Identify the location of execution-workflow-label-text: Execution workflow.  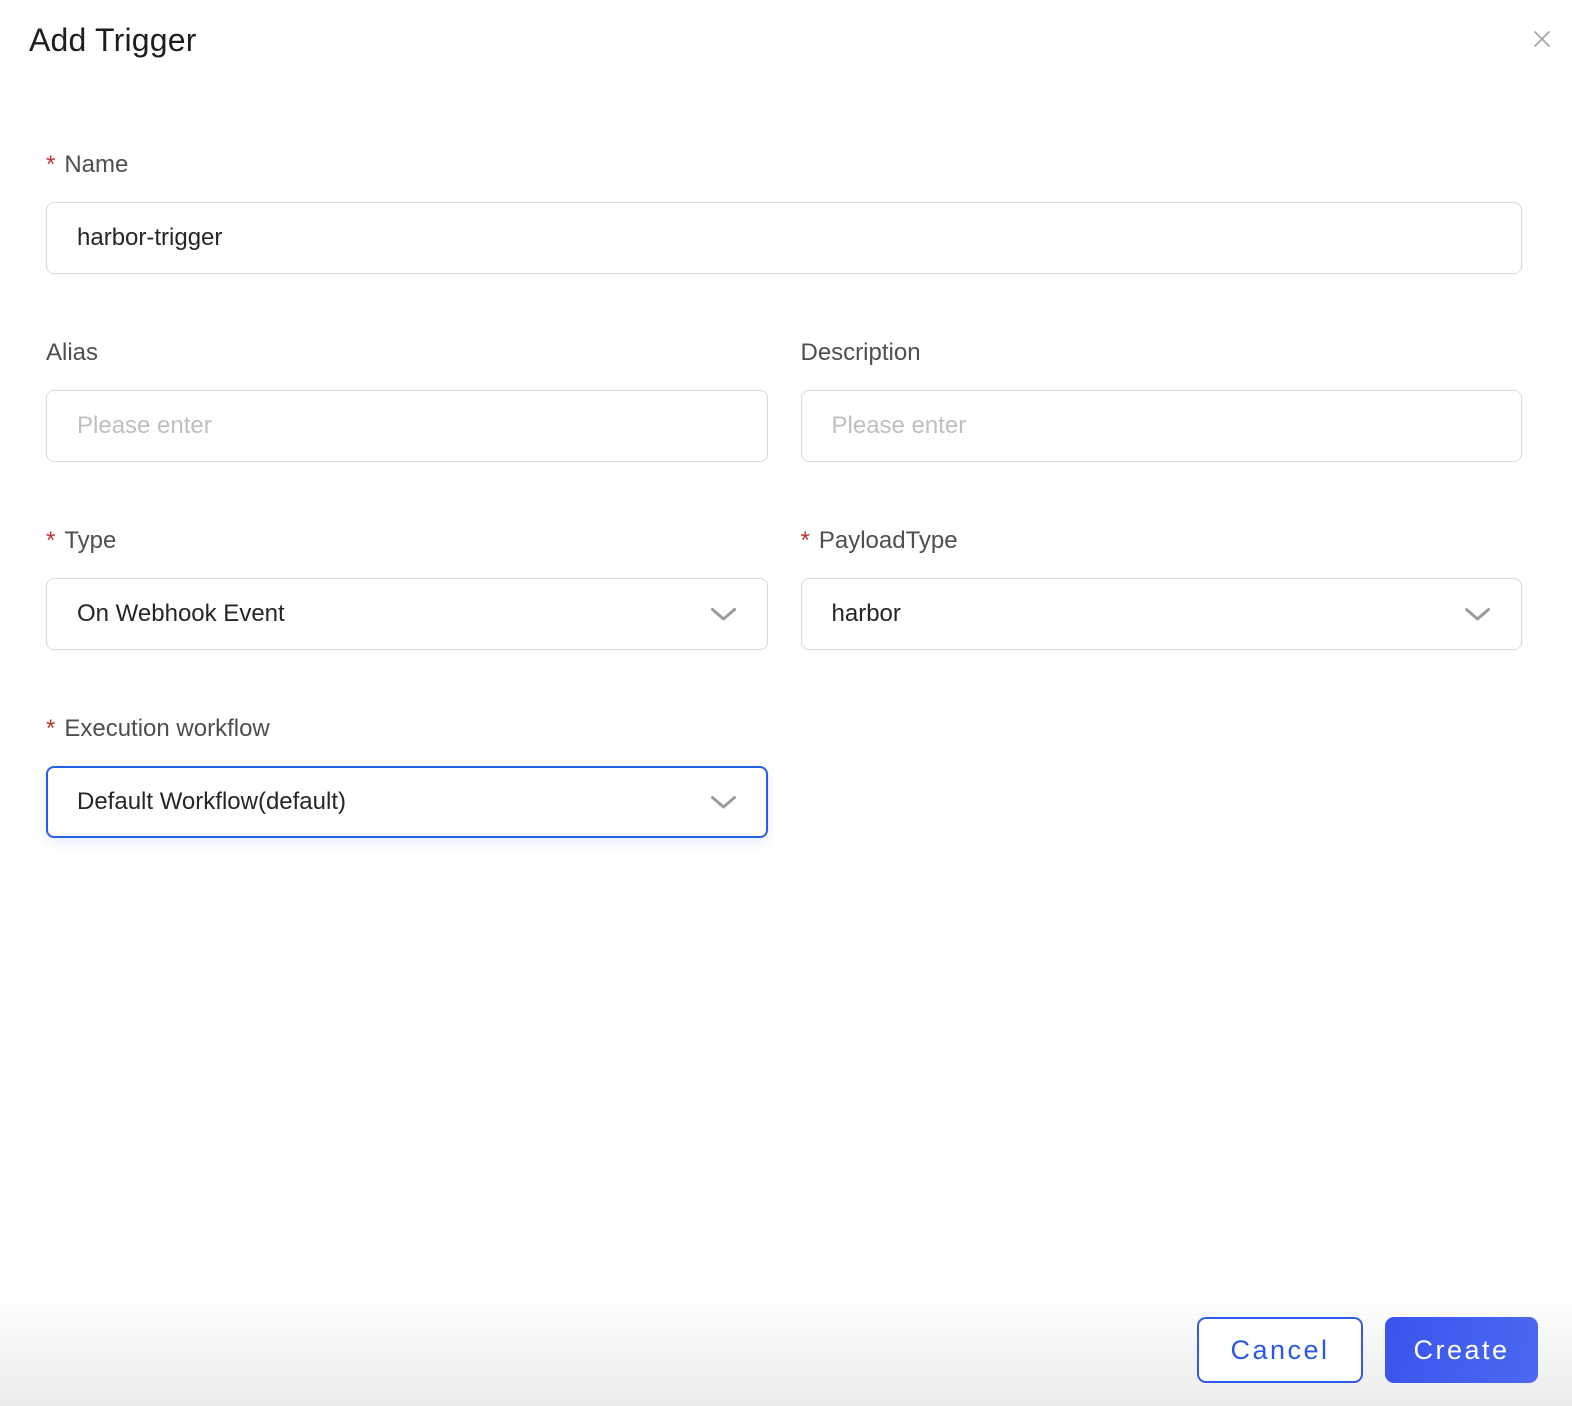
(167, 728).